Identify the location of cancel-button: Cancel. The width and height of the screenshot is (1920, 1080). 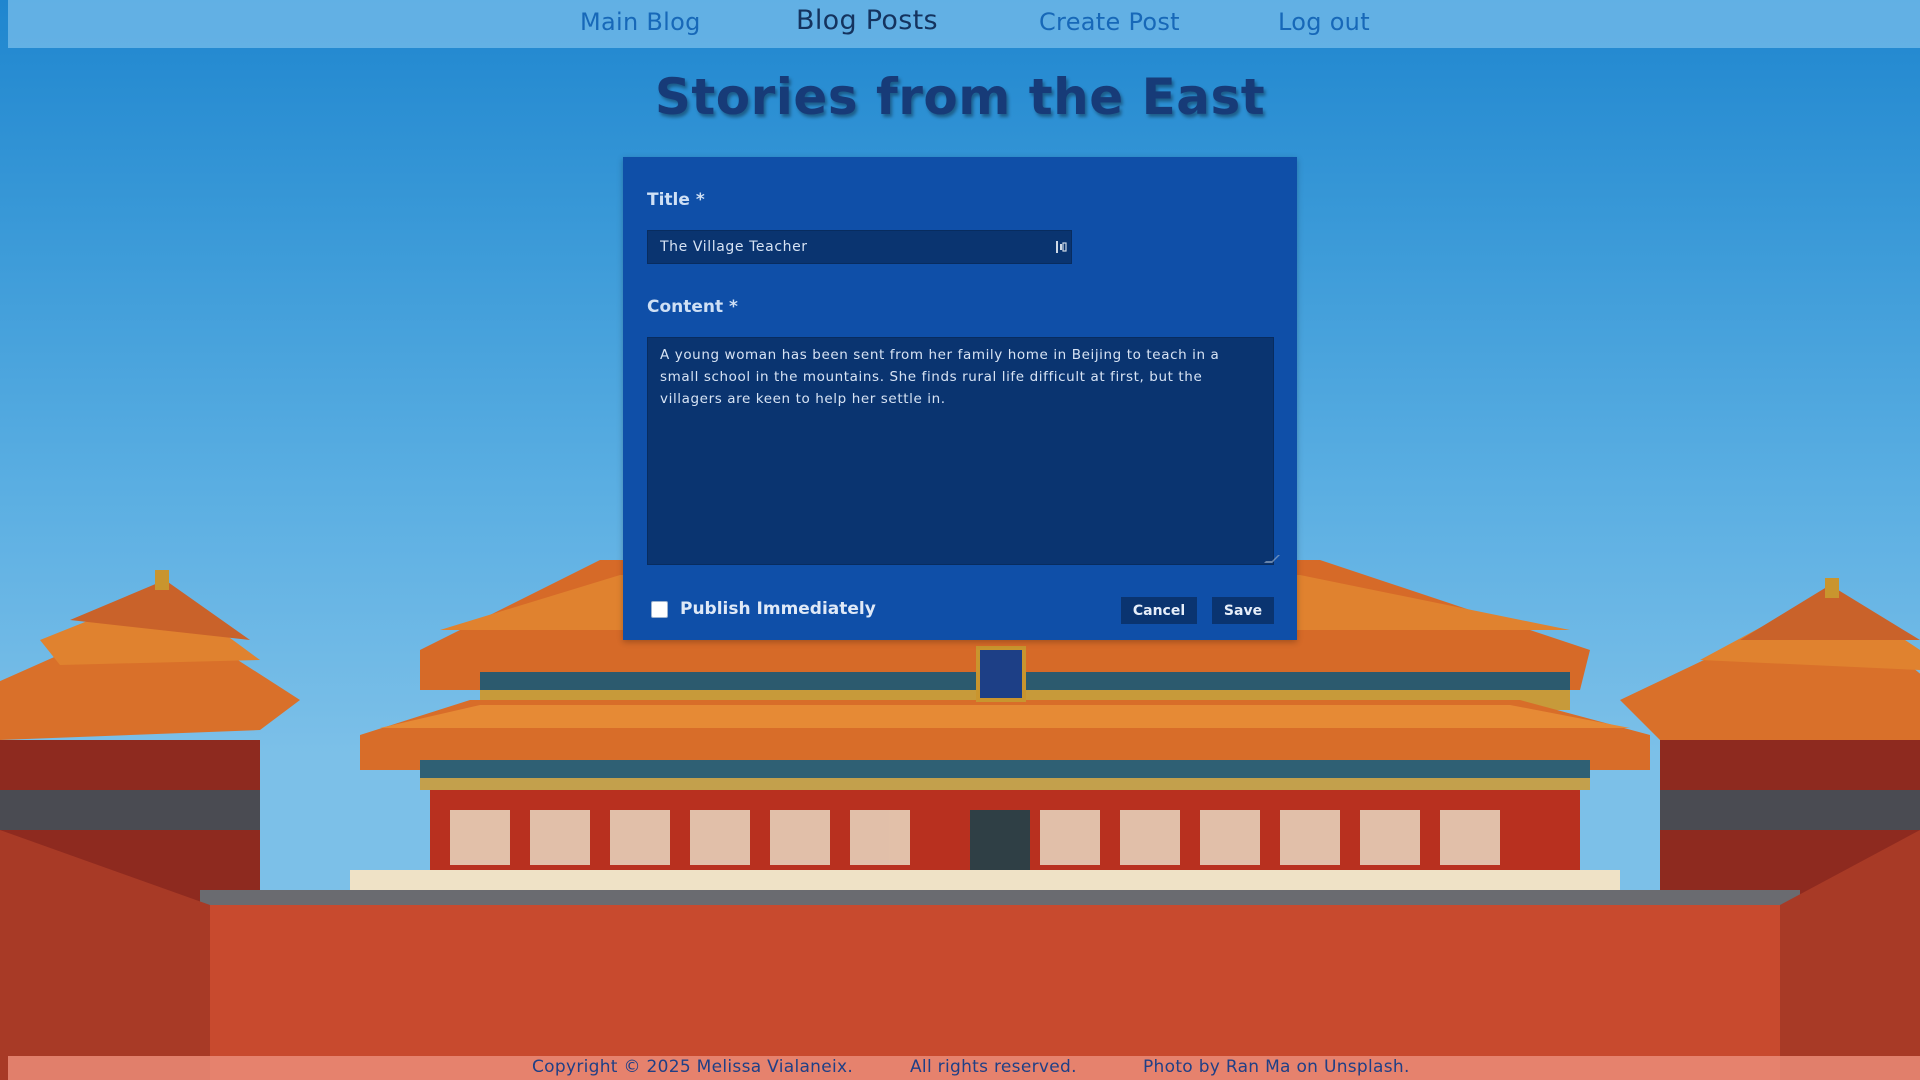
(1159, 610).